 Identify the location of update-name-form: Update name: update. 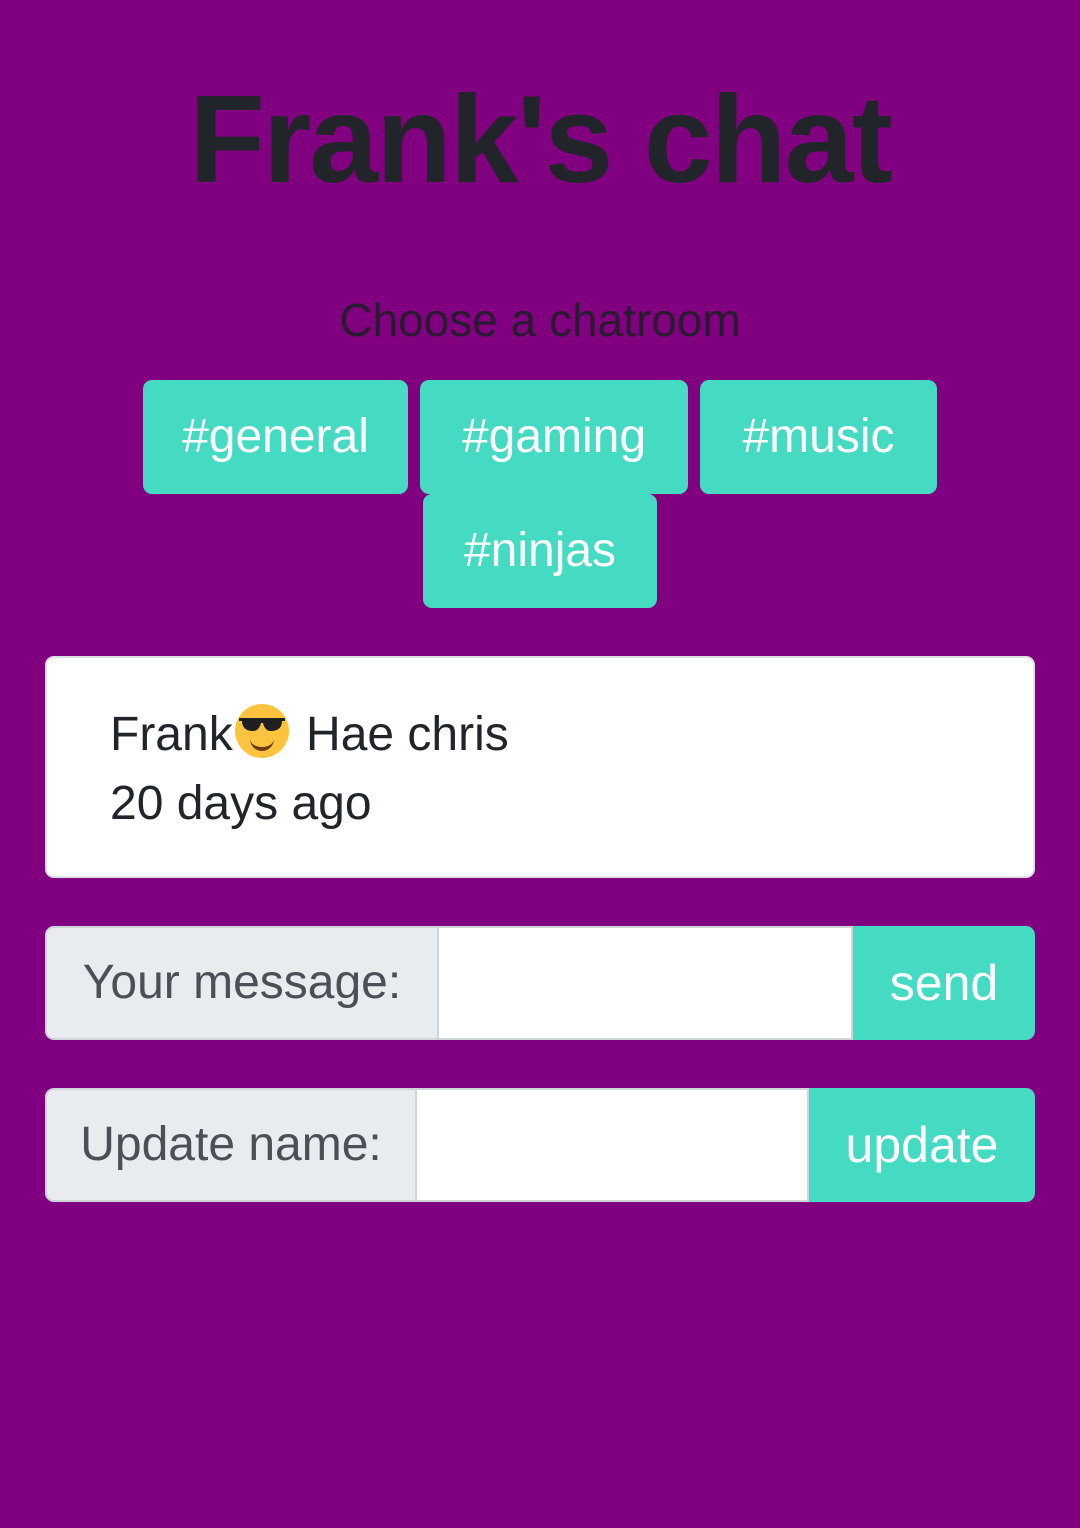
(540, 1145).